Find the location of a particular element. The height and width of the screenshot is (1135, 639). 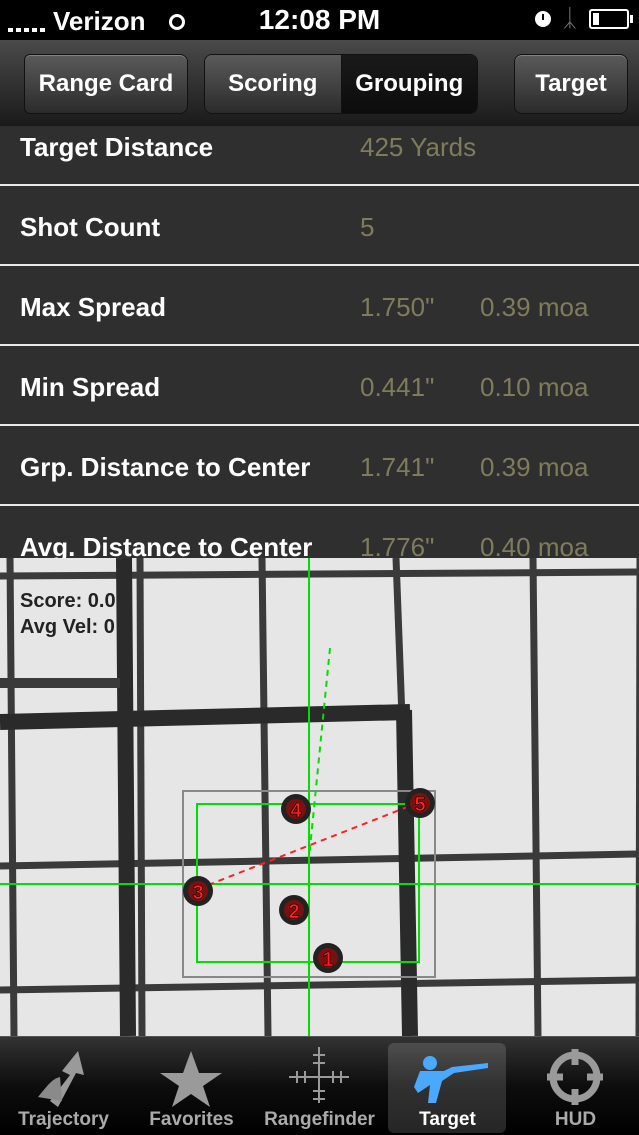

row-value-inches: 1.750" is located at coordinates (397, 307).